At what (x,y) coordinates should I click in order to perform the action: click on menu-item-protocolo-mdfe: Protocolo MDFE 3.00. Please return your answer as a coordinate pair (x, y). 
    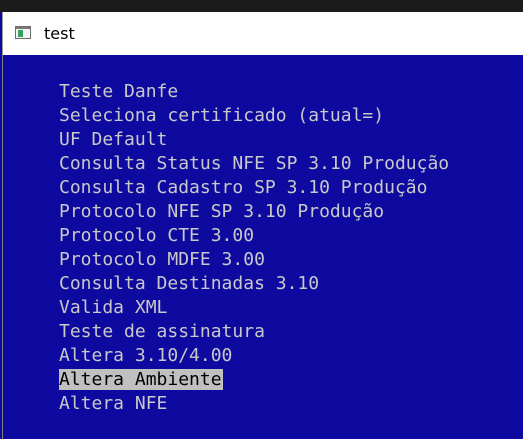
    Looking at the image, I should click on (254, 260).